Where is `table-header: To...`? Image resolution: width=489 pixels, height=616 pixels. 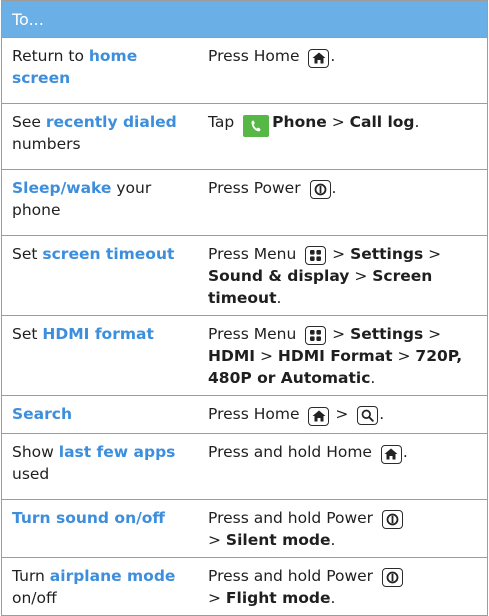
table-header: To... is located at coordinates (244, 19).